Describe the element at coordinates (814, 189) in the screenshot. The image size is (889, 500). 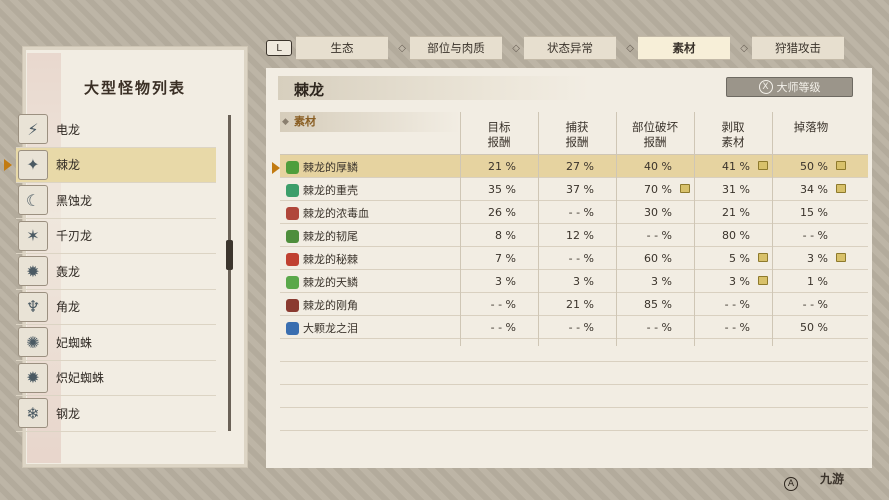
I see `rate-value: 34 %` at that location.